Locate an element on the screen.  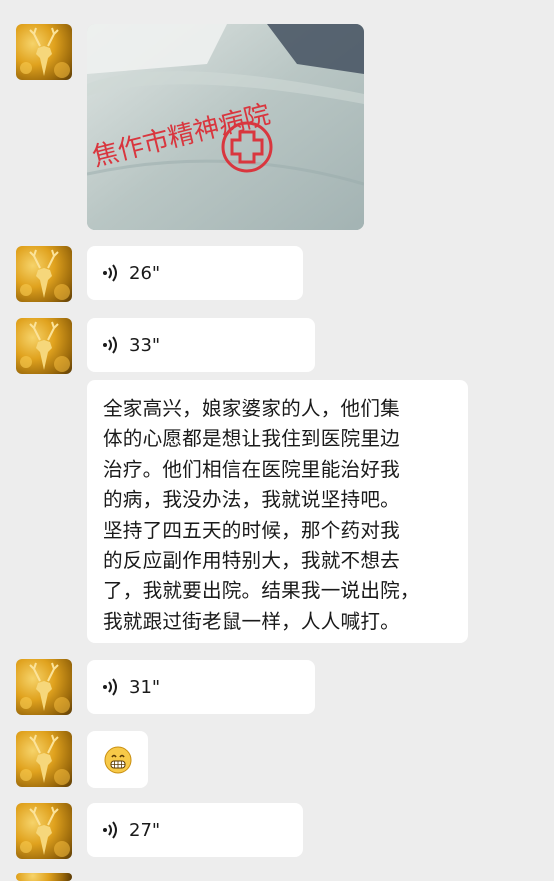
text-line: 坚持了四五天的时候，那个药对我 is located at coordinates (251, 530).